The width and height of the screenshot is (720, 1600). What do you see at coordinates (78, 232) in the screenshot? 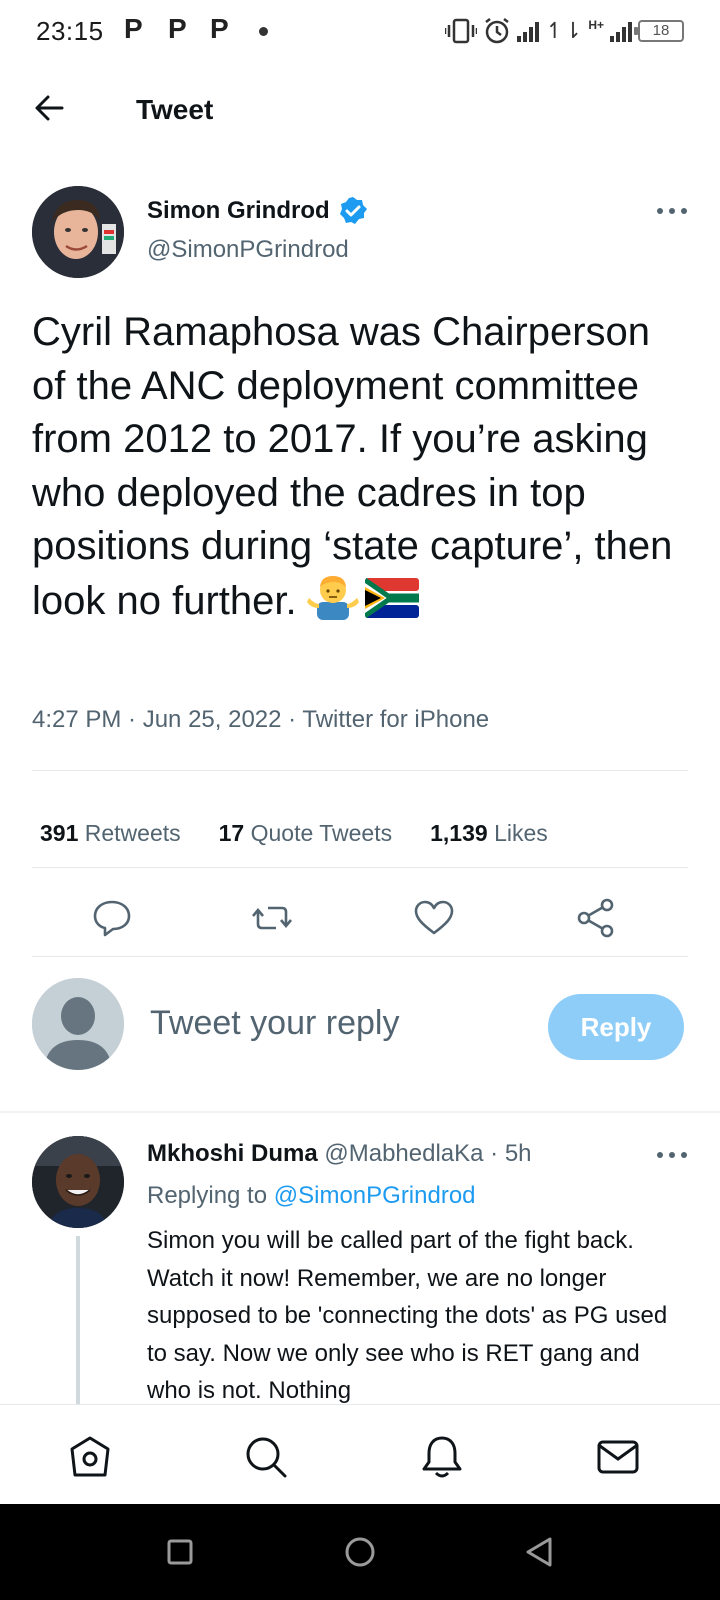
I see `author-avatar` at bounding box center [78, 232].